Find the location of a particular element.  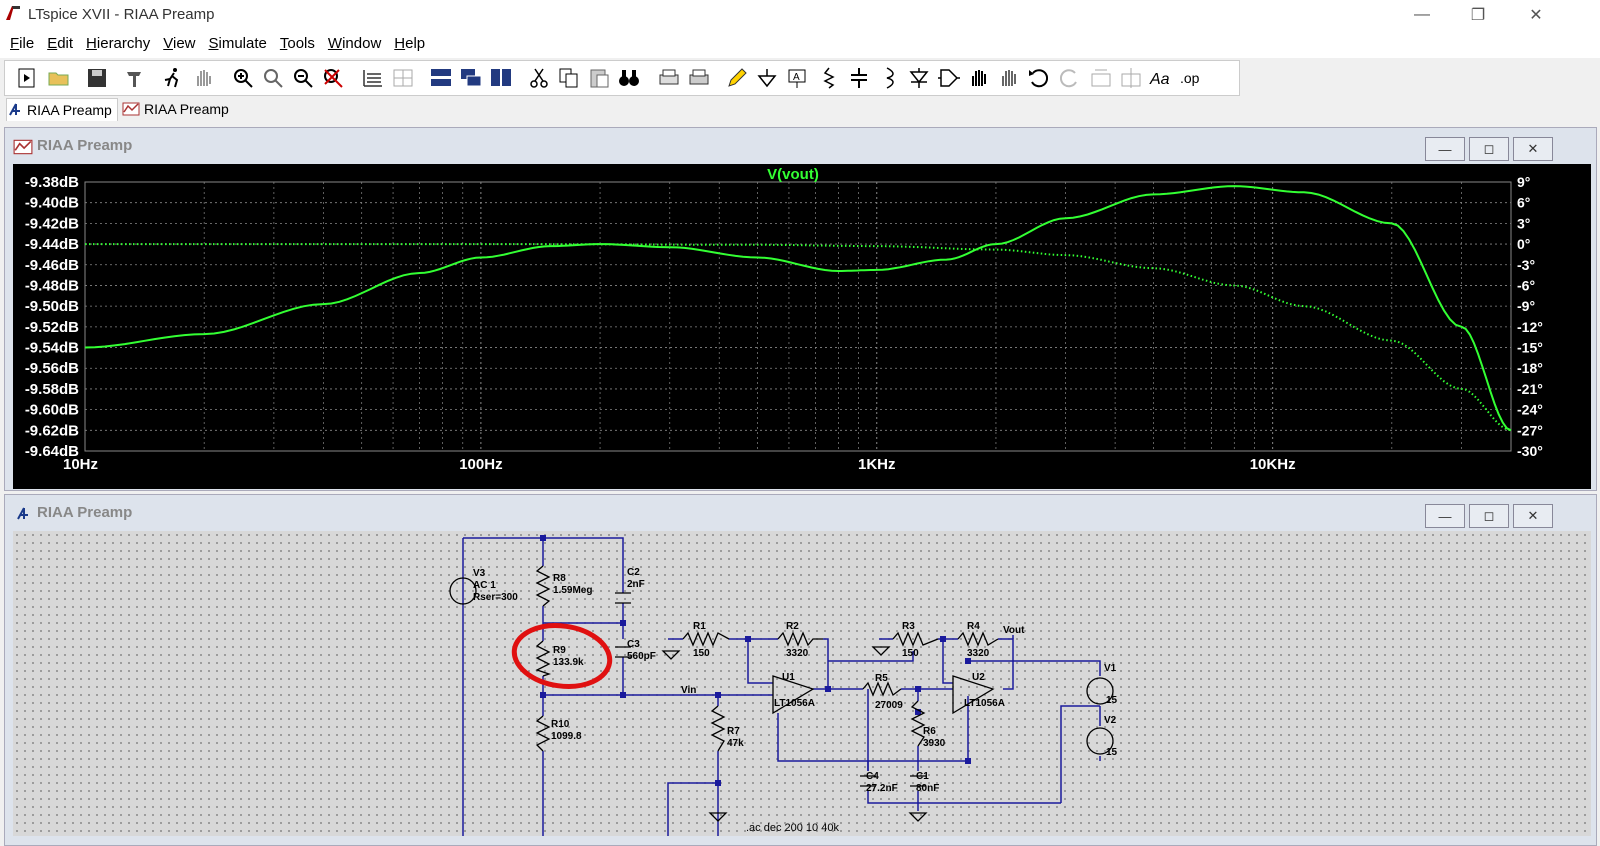

title-bar: LTspice XVII - RIAA Preamp — ❐ ✕ is located at coordinates (800, 15).